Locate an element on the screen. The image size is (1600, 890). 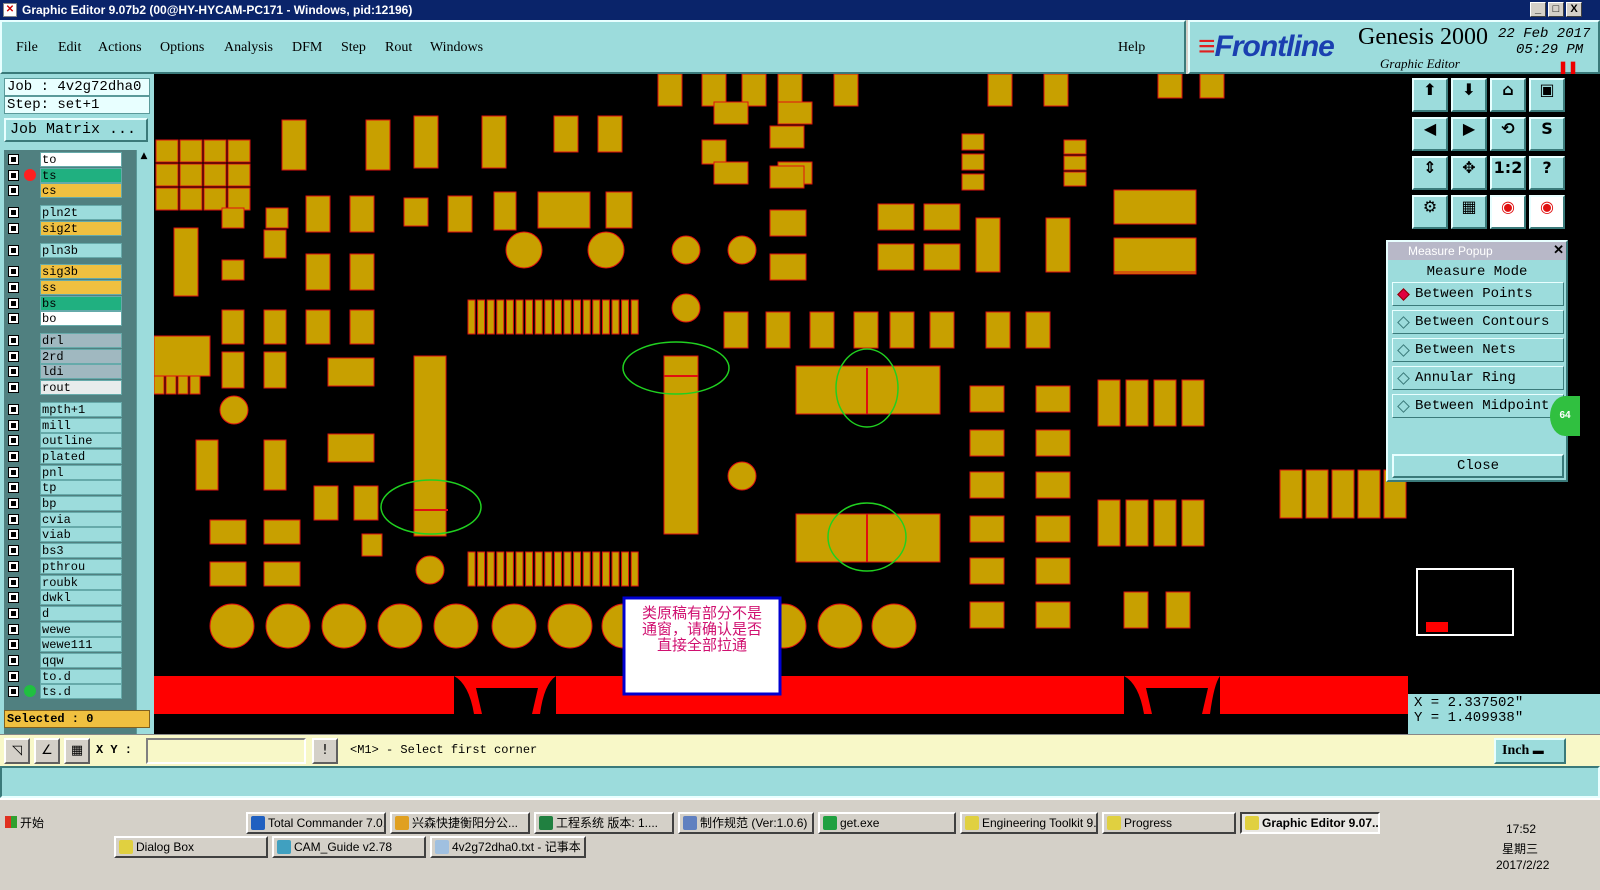
layer-name: mill is located at coordinates (81, 425).